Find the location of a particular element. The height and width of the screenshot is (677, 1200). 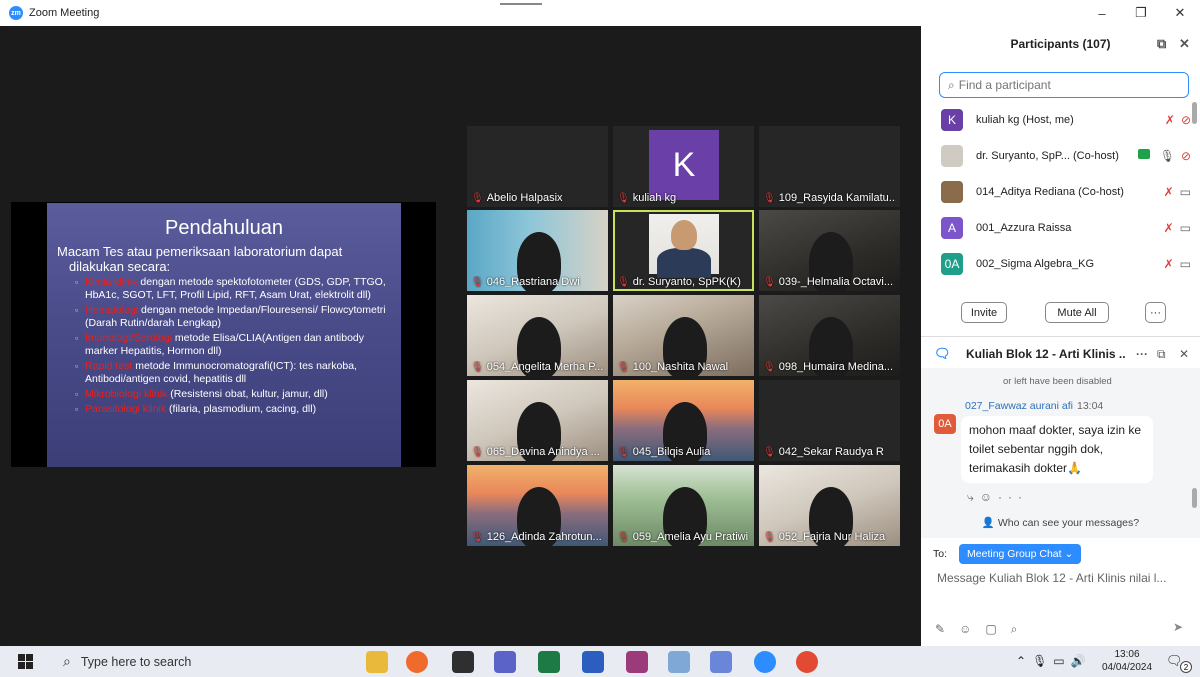

chat-close-icon: ✕ is located at coordinates (1184, 354).